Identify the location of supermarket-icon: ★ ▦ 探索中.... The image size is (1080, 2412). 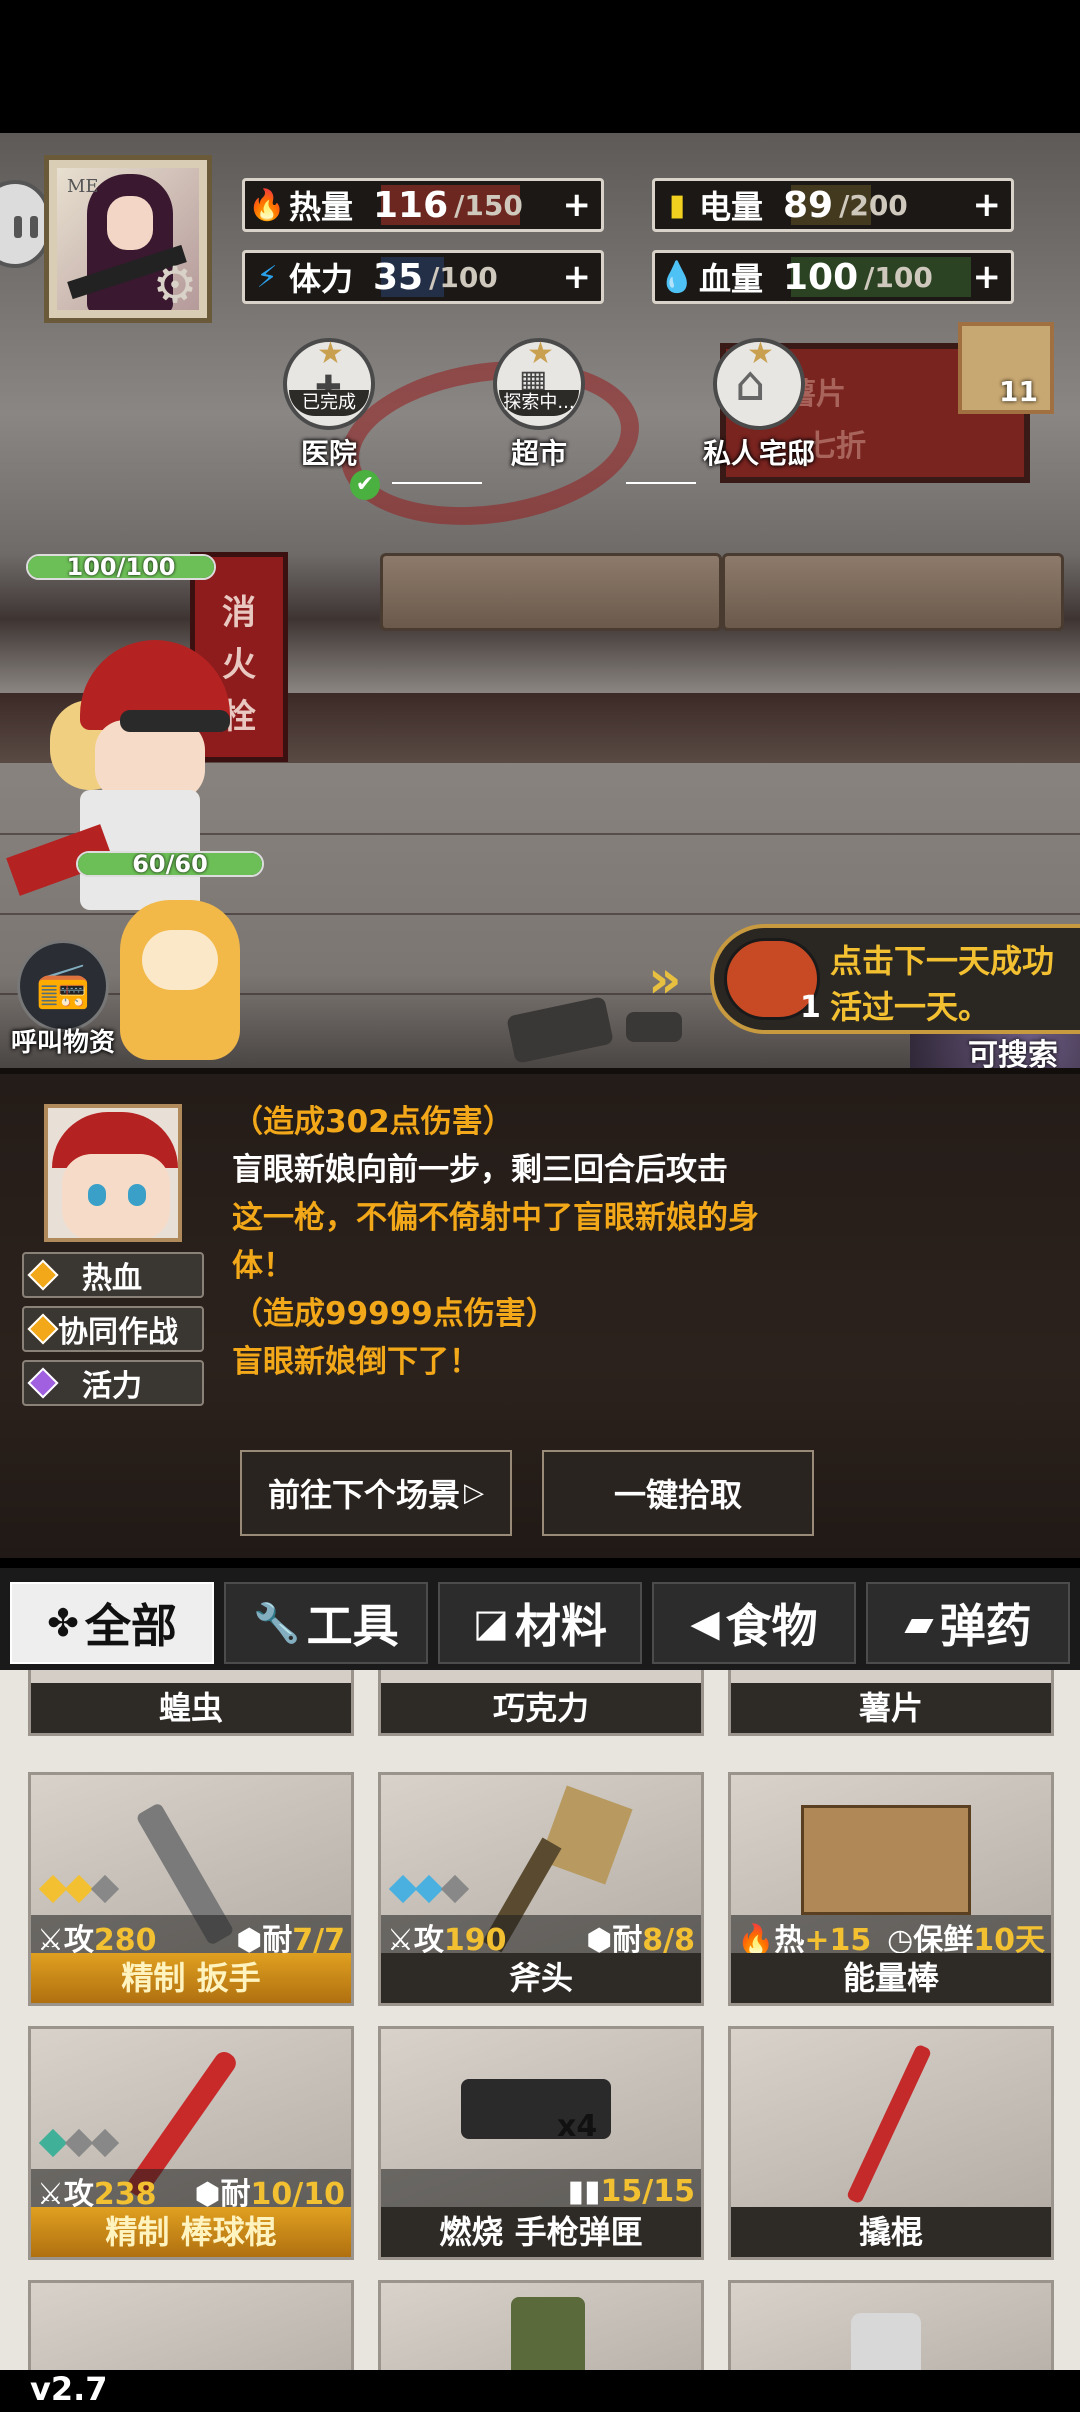
(539, 383).